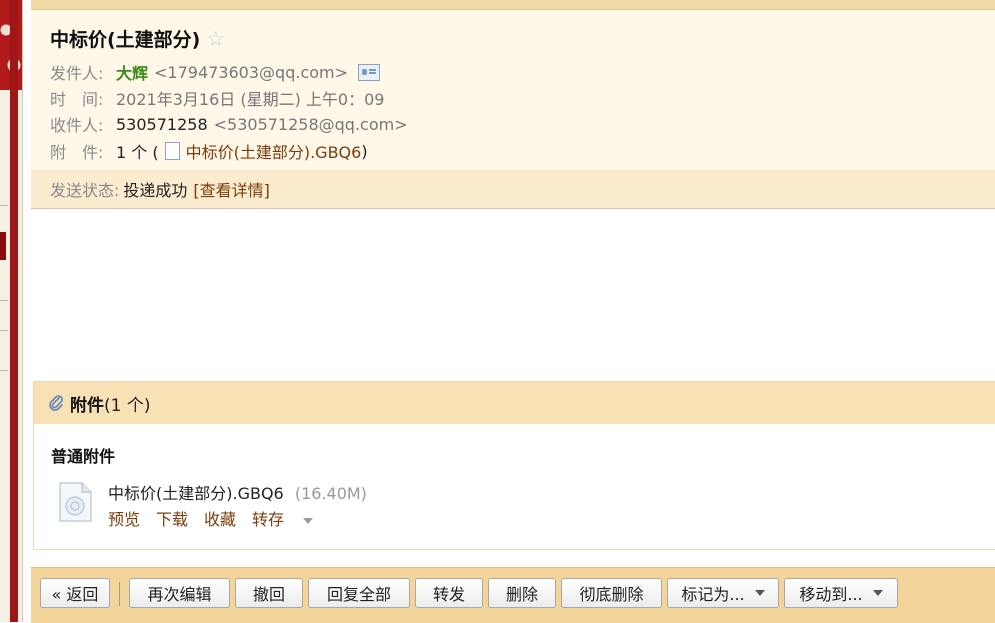 This screenshot has height=623, width=995. I want to click on file-name-row: 中标价(土建部分).GBQ6 (16.40M), so click(237, 492).